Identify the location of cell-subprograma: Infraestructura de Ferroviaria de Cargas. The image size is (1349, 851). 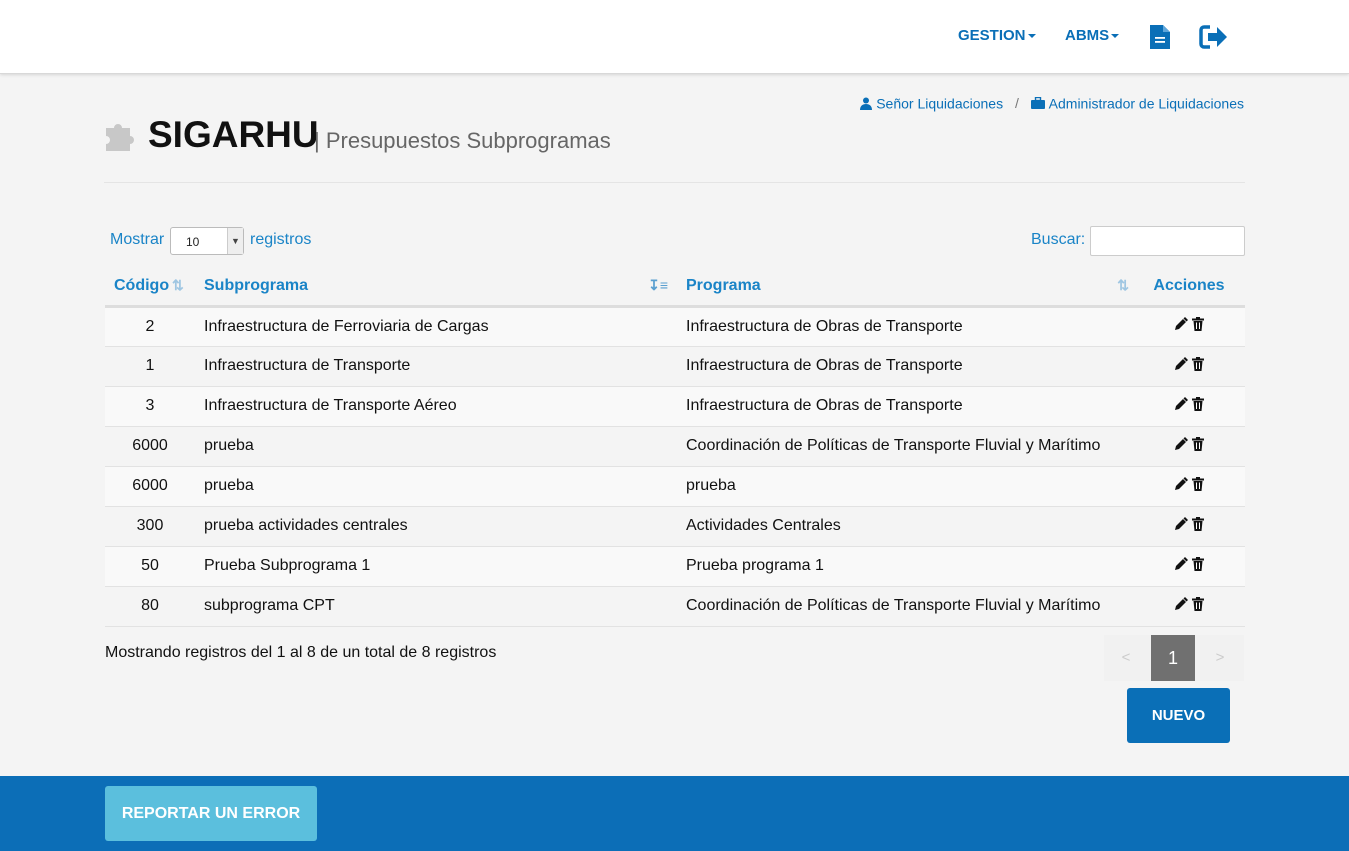
(435, 326).